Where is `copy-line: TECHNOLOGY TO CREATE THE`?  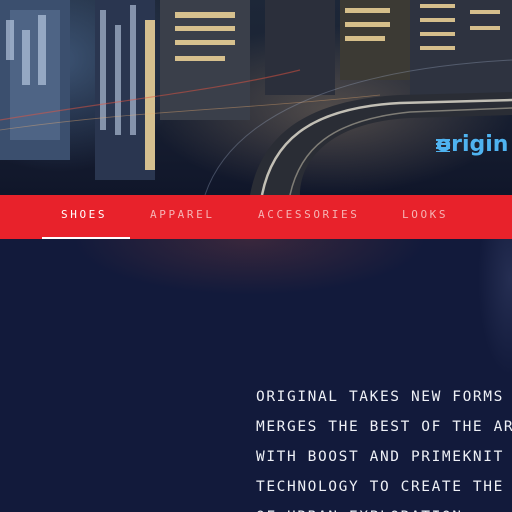 copy-line: TECHNOLOGY TO CREATE THE is located at coordinates (380, 487).